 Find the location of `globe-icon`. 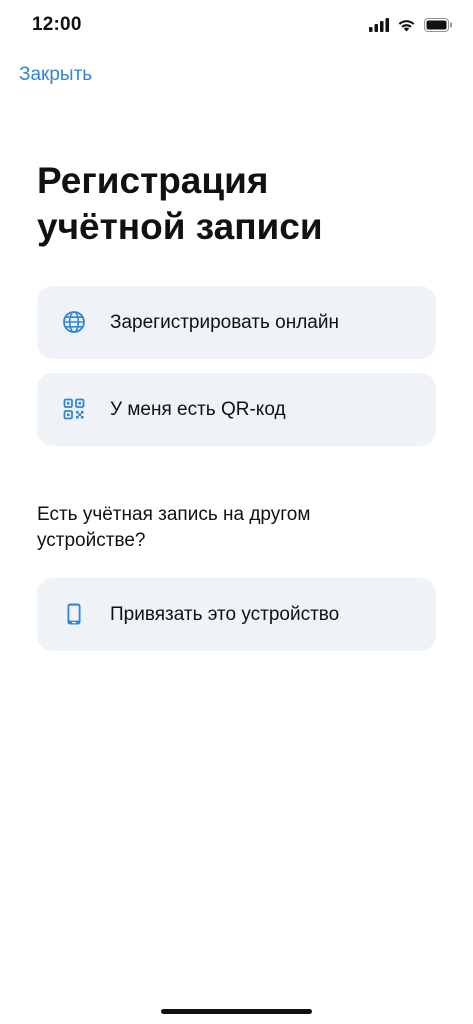

globe-icon is located at coordinates (74, 322).